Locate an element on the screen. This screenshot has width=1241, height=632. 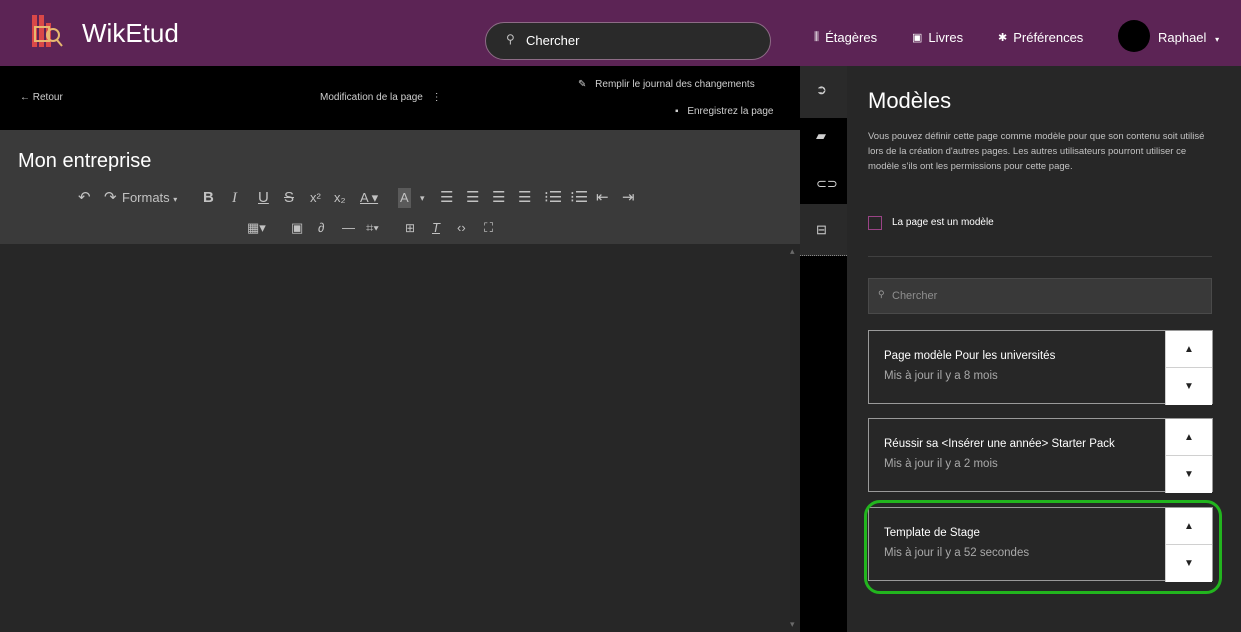
is-template-label: La page est un modèle is located at coordinates (943, 222).